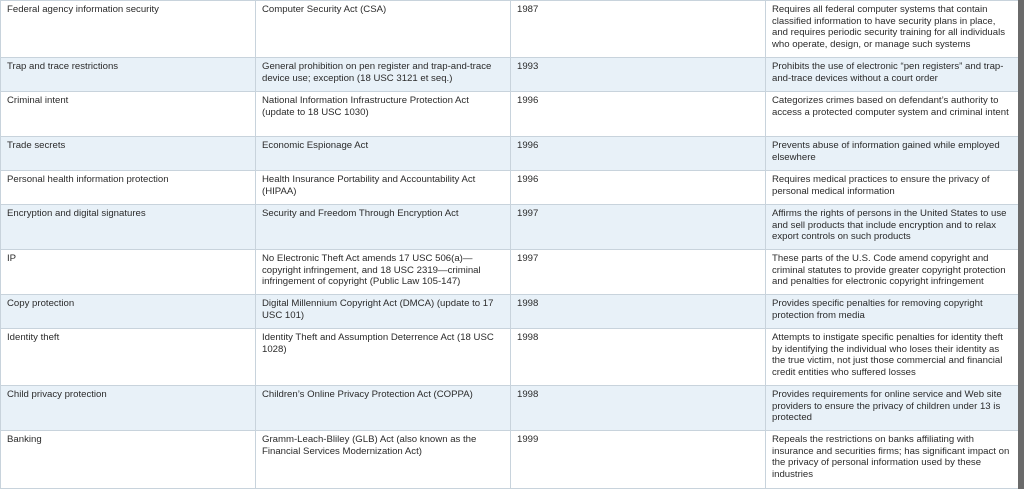 Image resolution: width=1024 pixels, height=489 pixels. What do you see at coordinates (128, 272) in the screenshot?
I see `area-cell: IP` at bounding box center [128, 272].